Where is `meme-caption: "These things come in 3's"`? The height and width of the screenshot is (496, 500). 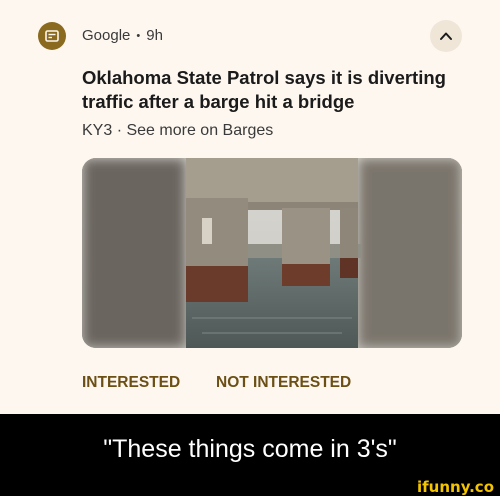
meme-caption: "These things come in 3's" is located at coordinates (250, 448).